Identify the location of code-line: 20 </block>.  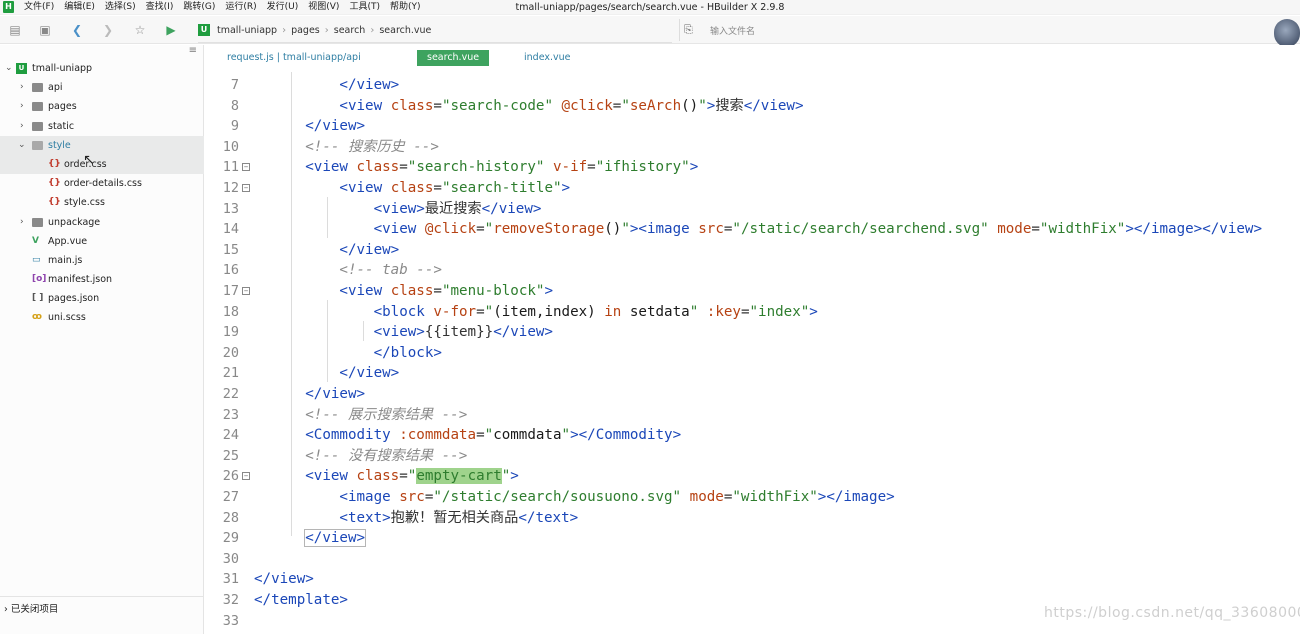
(752, 353).